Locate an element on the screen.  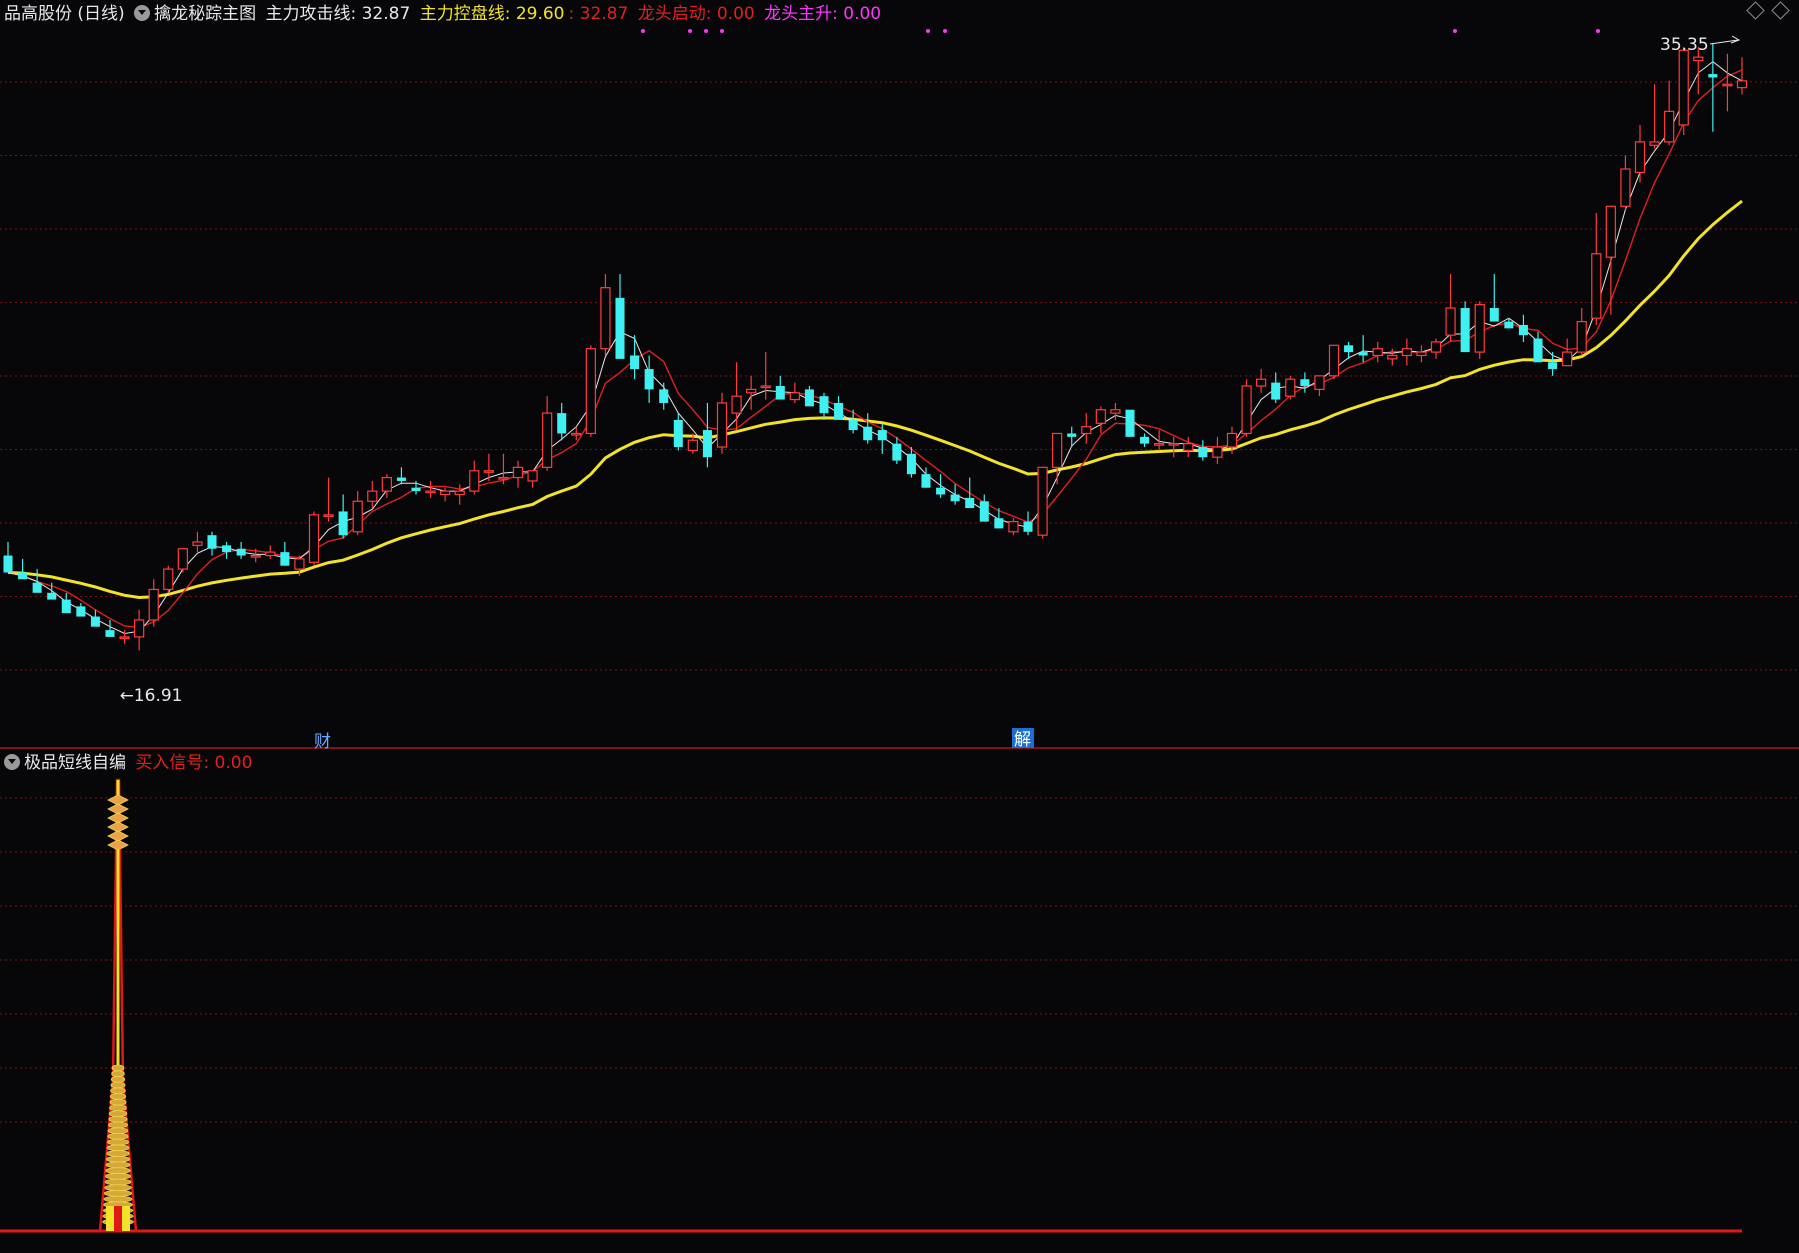
sub-indicator-menu-icon is located at coordinates (12, 762).